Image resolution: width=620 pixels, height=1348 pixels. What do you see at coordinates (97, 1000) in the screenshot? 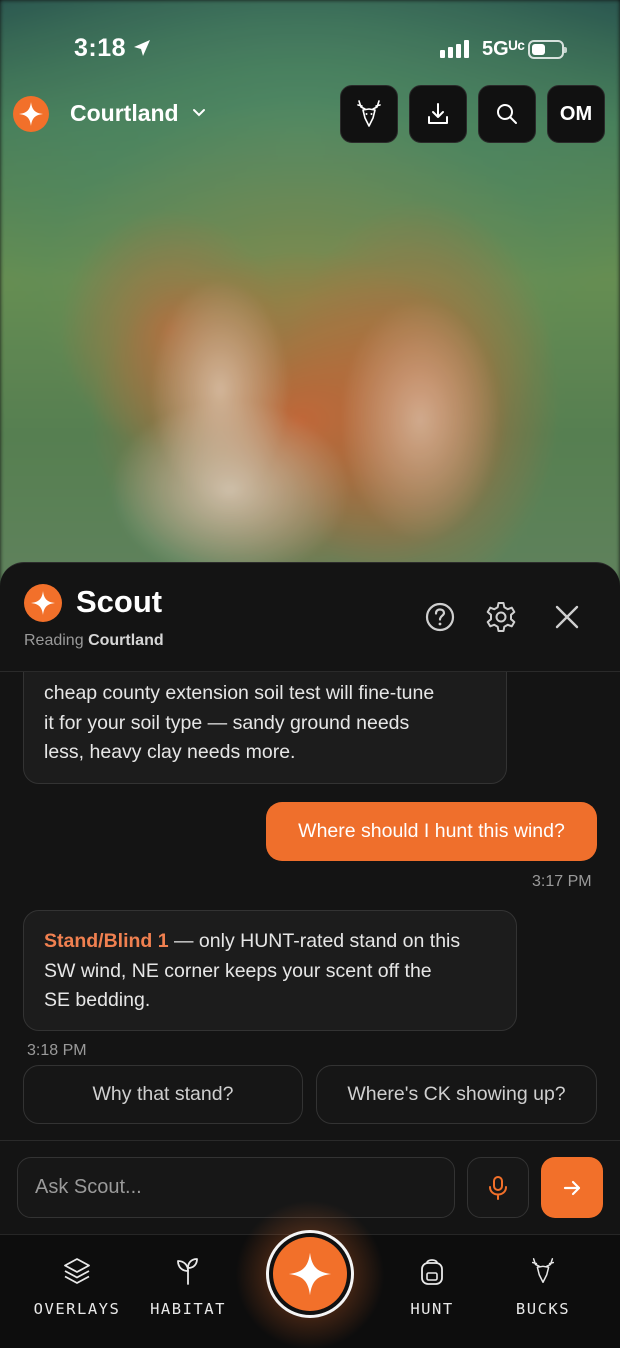
I see `message-line: SE bedding.` at bounding box center [97, 1000].